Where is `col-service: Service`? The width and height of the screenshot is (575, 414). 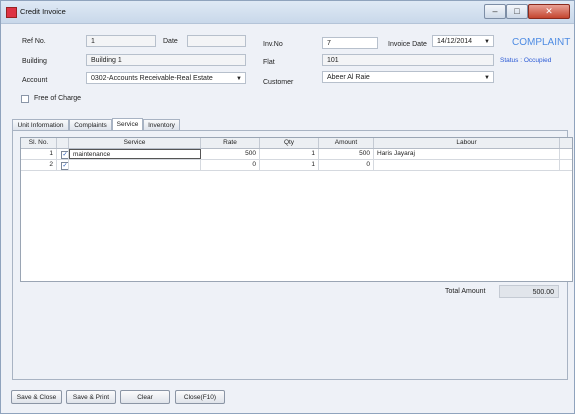
col-service: Service is located at coordinates (135, 143).